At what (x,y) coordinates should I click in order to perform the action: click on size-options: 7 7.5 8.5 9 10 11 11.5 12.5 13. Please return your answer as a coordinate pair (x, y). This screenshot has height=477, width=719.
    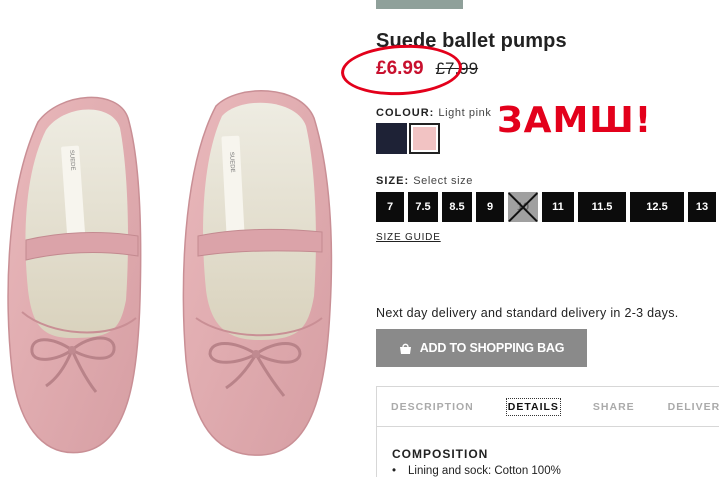
    Looking at the image, I should click on (546, 207).